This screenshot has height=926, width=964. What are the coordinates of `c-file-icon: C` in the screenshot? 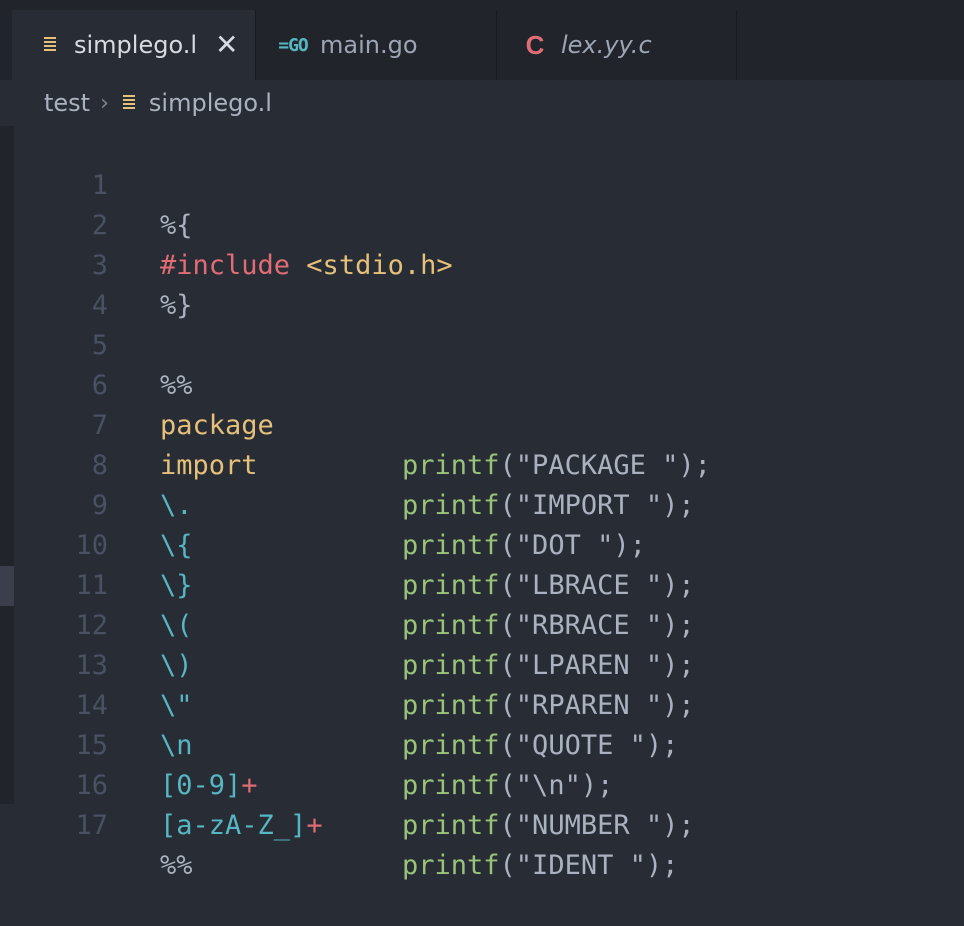 It's located at (535, 44).